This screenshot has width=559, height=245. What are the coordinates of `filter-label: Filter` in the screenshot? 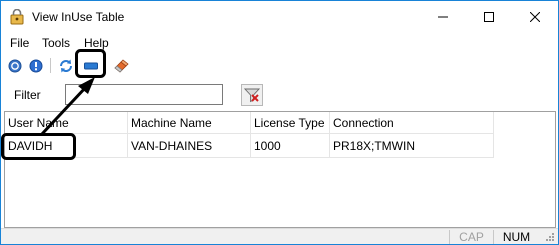 It's located at (27, 95).